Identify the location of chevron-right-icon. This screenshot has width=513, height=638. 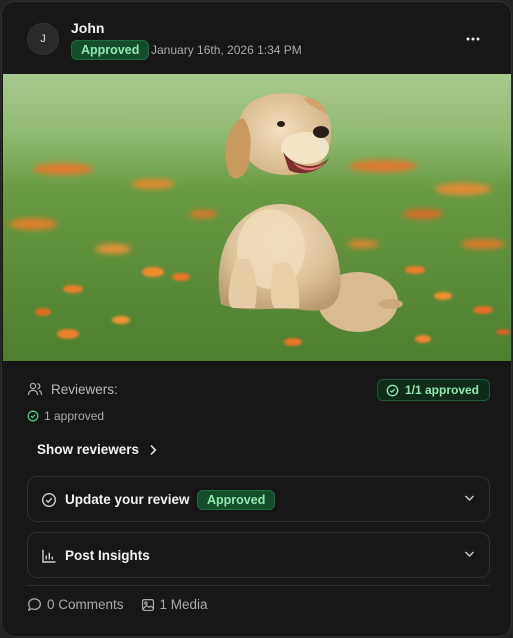
(153, 449).